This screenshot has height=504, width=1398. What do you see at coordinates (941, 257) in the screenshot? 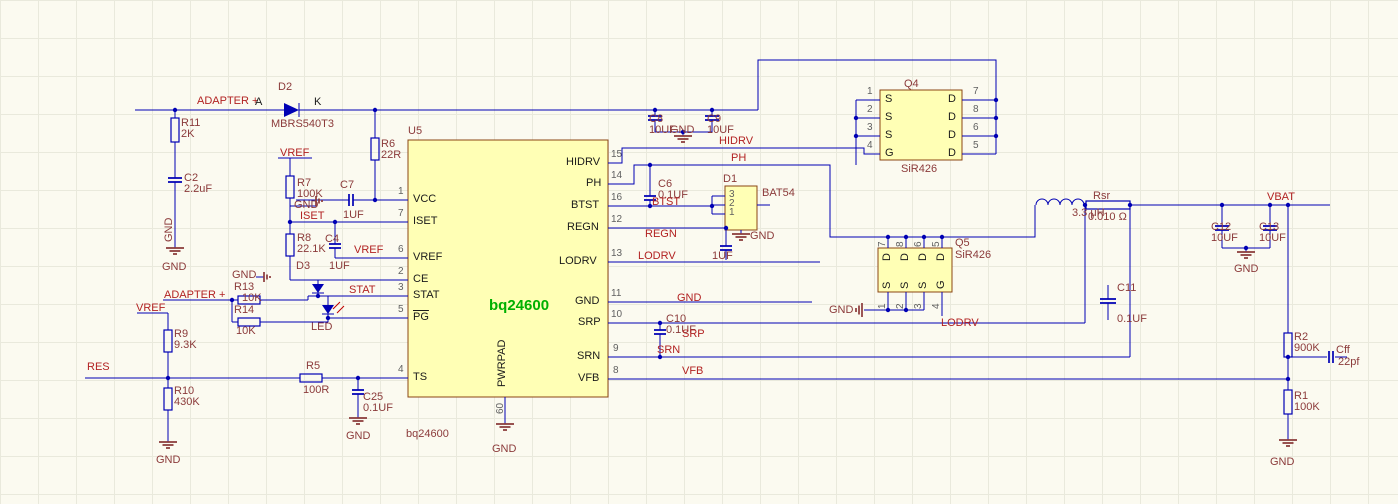
I see `q5-pin-d4: D` at bounding box center [941, 257].